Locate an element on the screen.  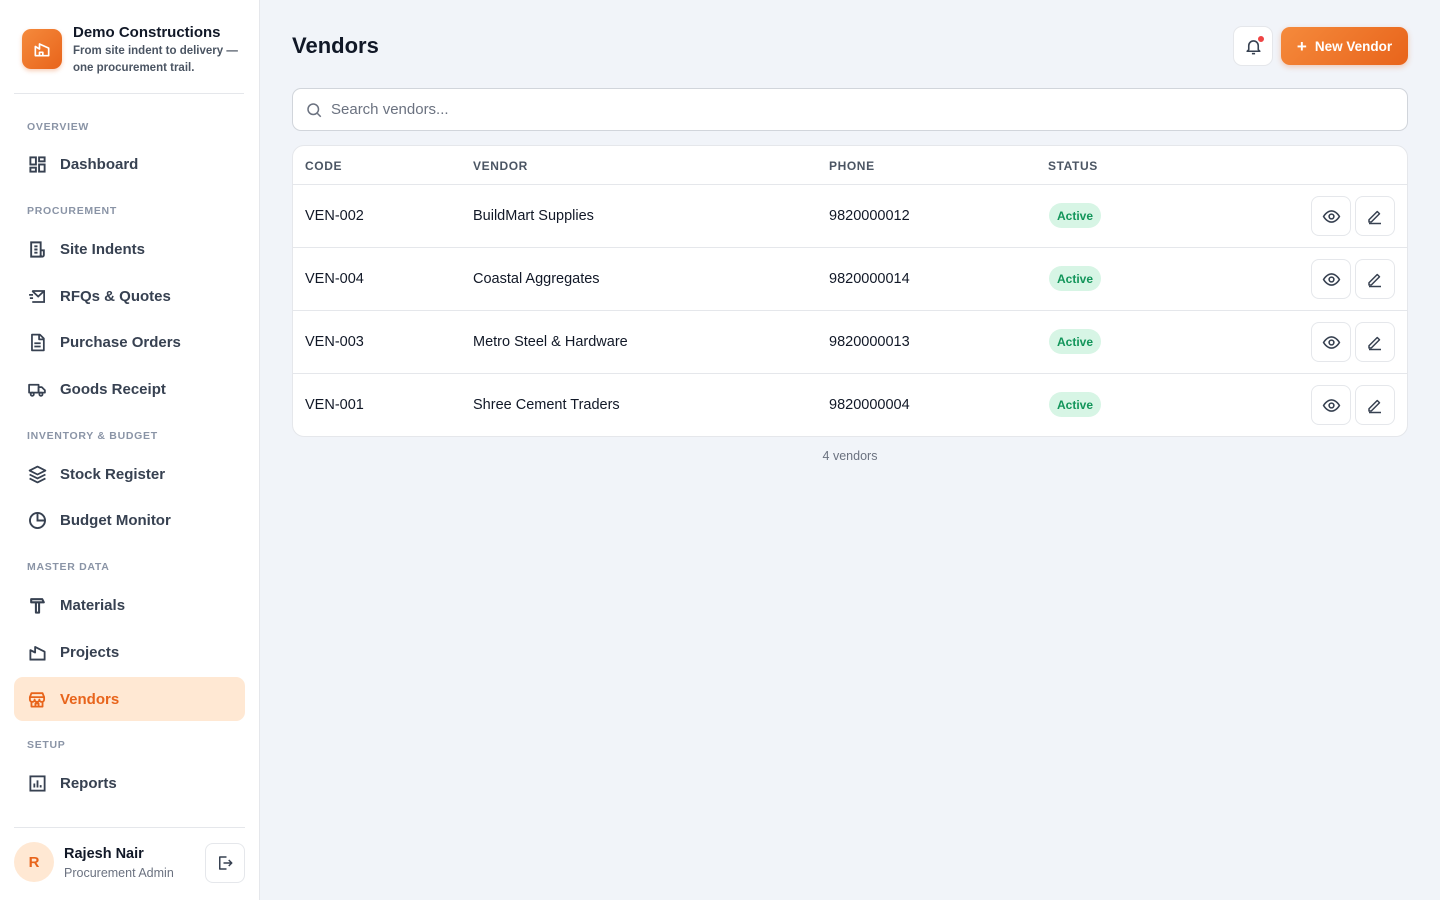
new-vendor-button: + New Vendor is located at coordinates (1344, 46).